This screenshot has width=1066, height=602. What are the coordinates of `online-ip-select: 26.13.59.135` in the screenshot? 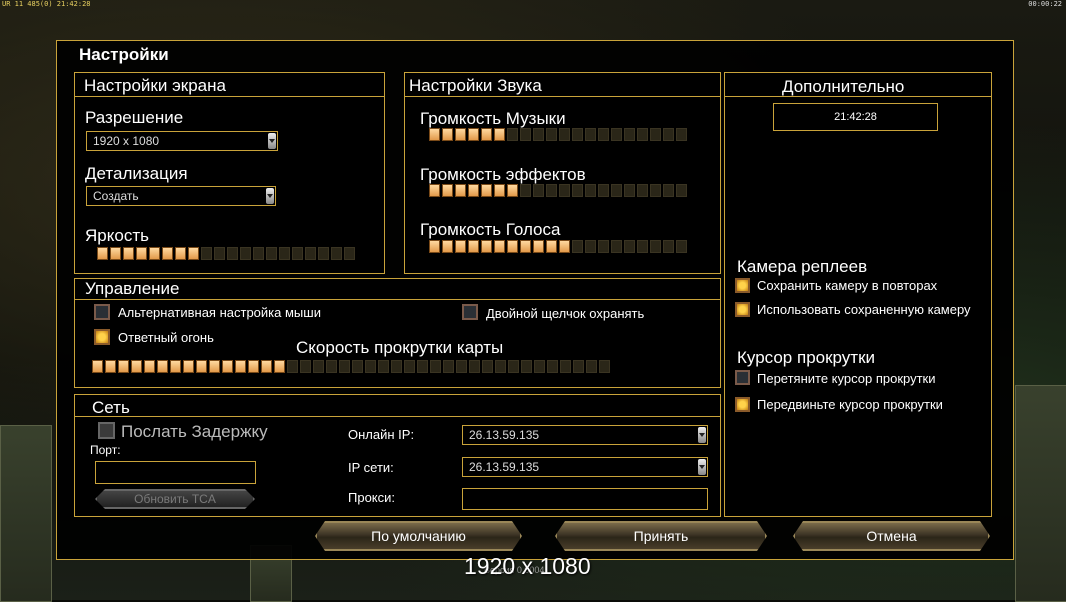 It's located at (585, 435).